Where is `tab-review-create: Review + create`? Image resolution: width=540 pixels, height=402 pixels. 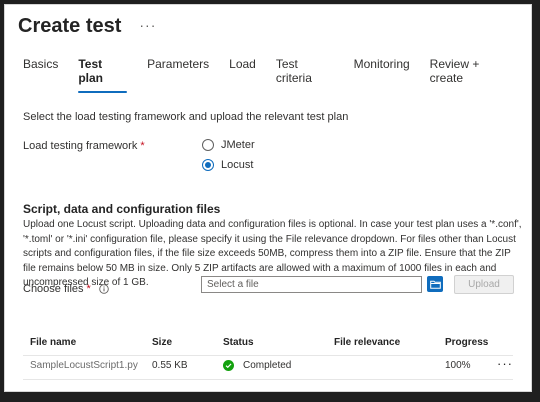 tab-review-create: Review + create is located at coordinates (470, 75).